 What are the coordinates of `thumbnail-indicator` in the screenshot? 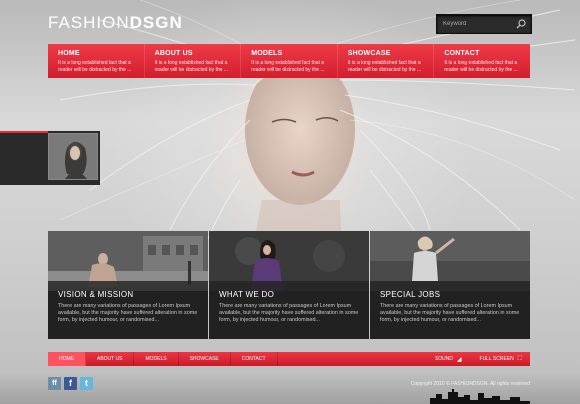 It's located at (24, 132).